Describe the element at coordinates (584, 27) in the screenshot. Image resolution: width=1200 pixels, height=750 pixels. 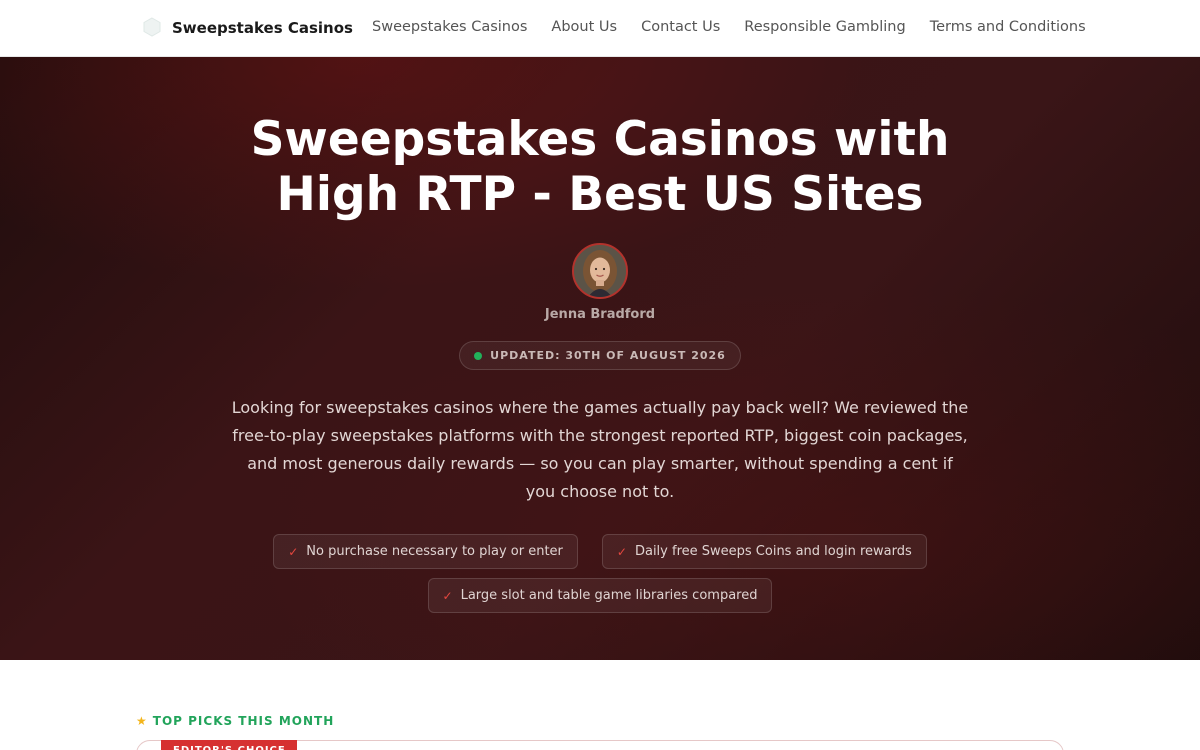
I see `nav-link-about-us: About Us` at that location.